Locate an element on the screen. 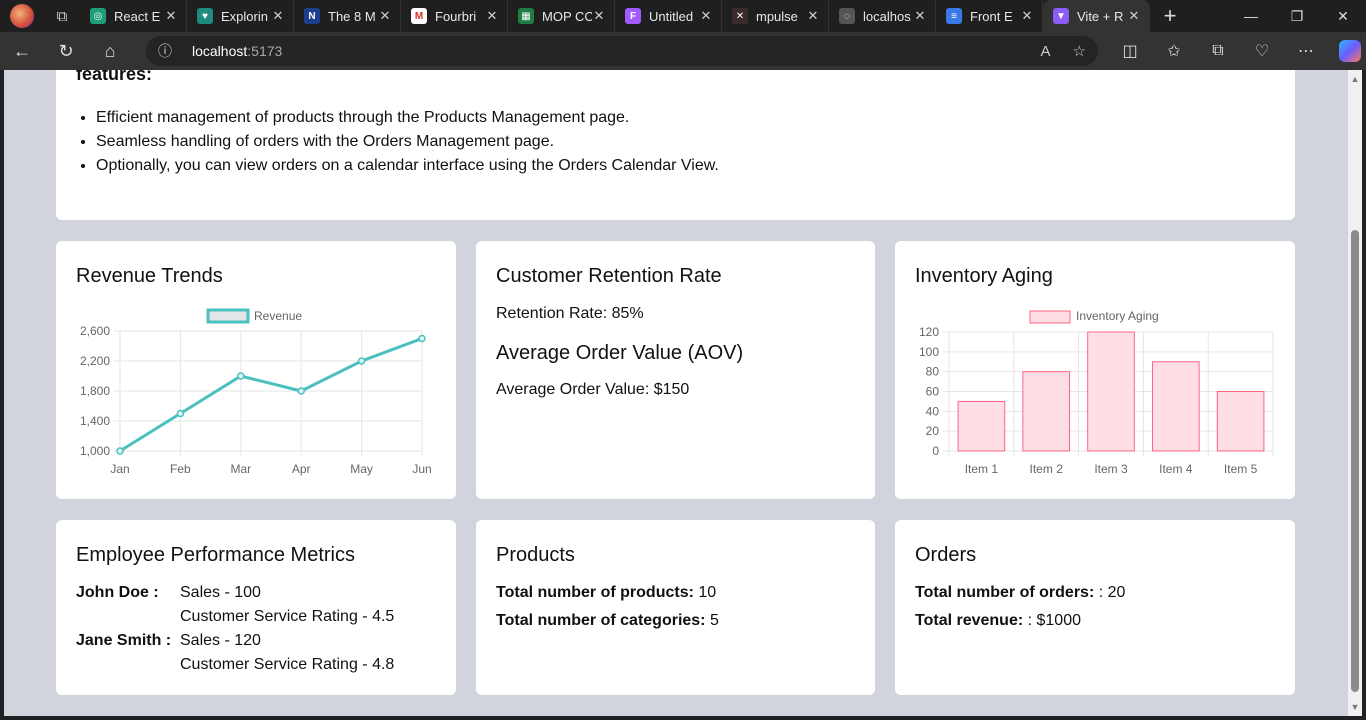 The image size is (1366, 720). workspaces-icon: ⧉ is located at coordinates (62, 16).